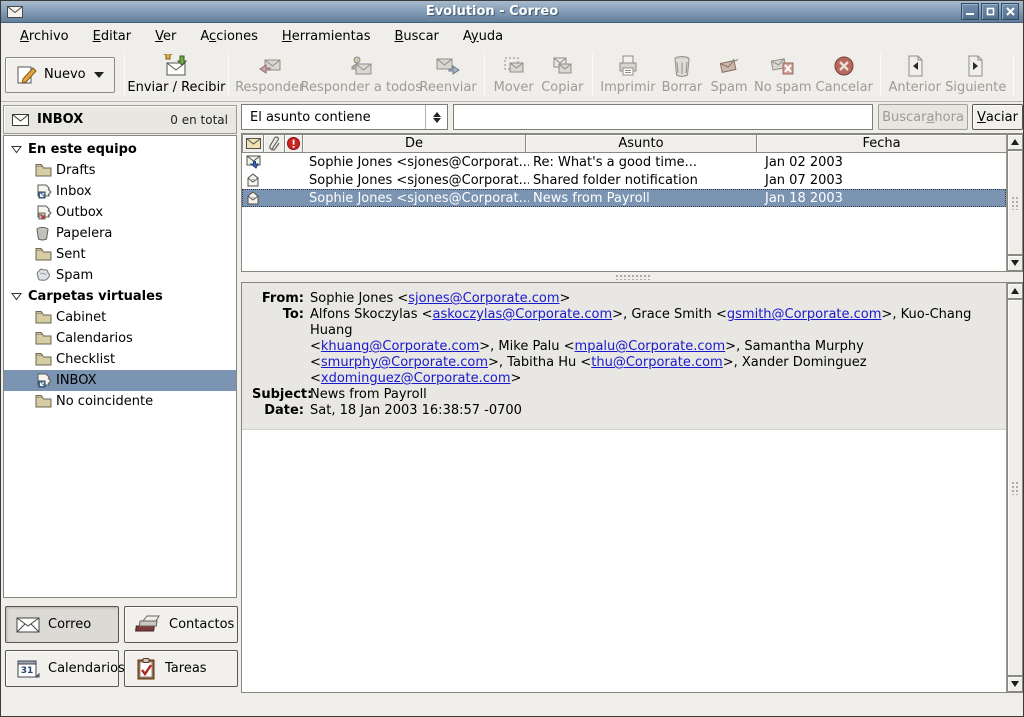  Describe the element at coordinates (269, 74) in the screenshot. I see `reply-button: Responder` at that location.